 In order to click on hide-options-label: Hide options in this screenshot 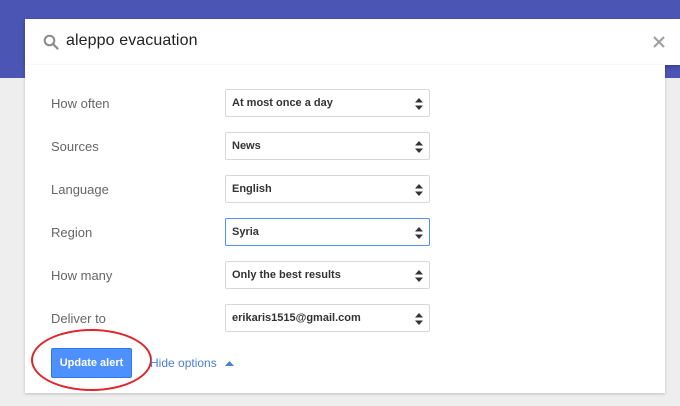, I will do `click(183, 363)`.